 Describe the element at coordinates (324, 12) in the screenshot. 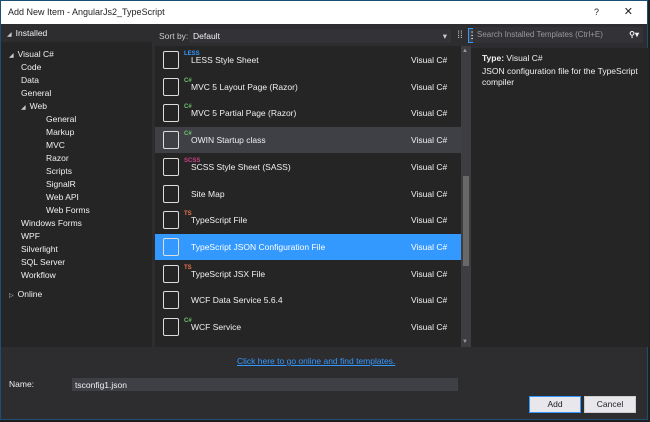

I see `title-bar: Add New Item - AngularJs2_TypeScript ? ✕` at that location.